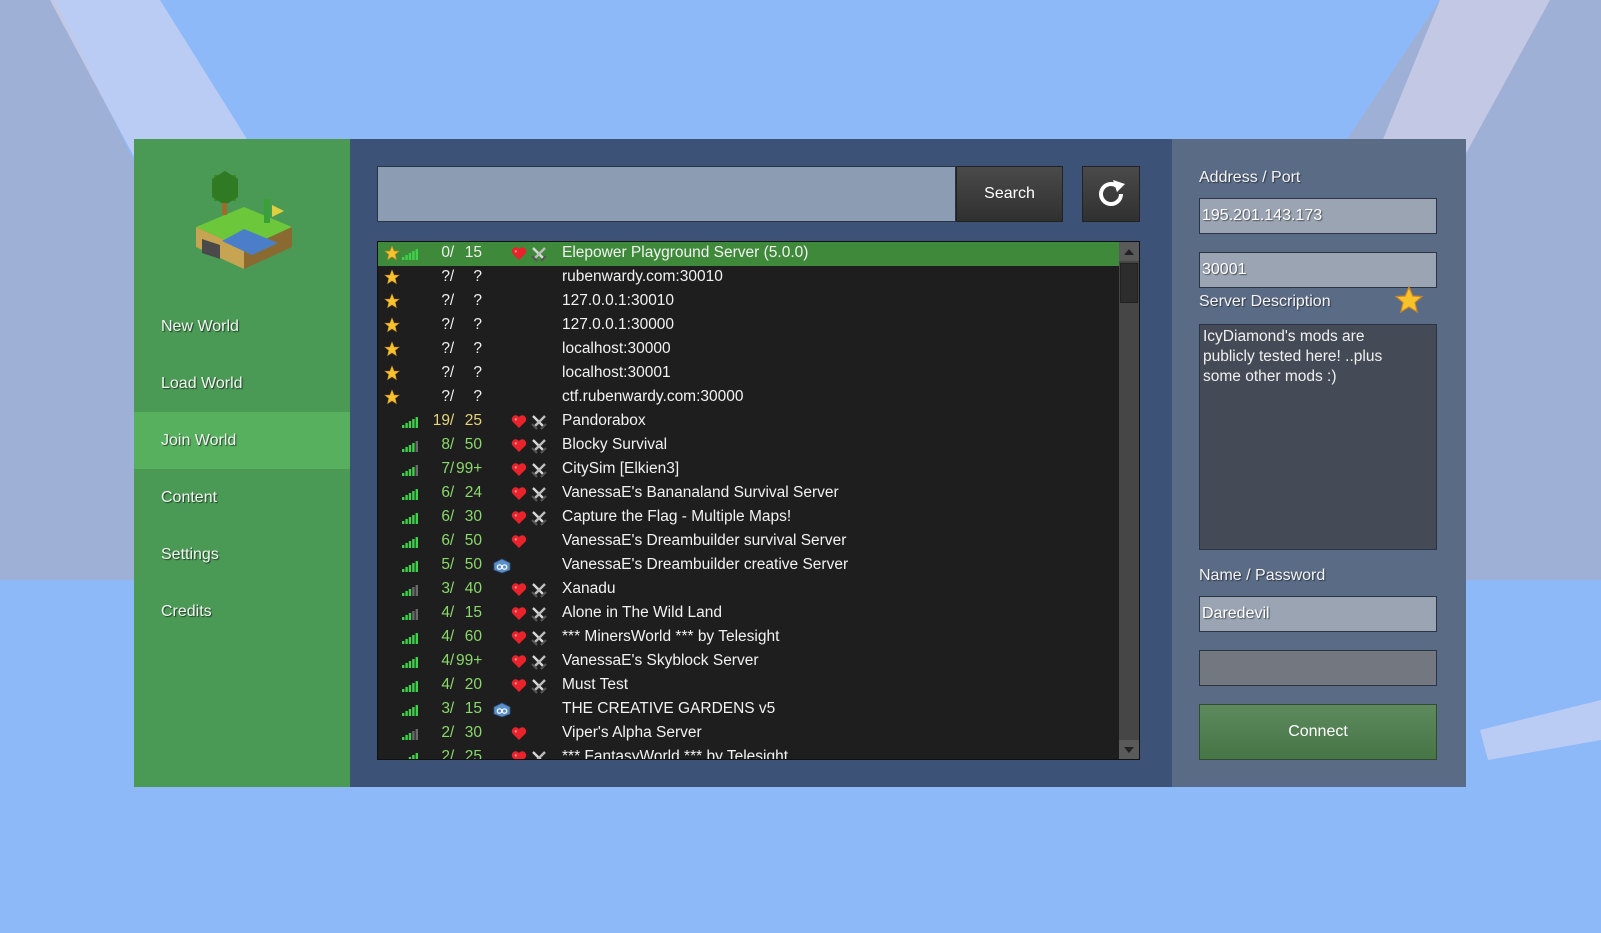 This screenshot has width=1601, height=933. Describe the element at coordinates (1129, 251) in the screenshot. I see `scroll-up-button` at that location.